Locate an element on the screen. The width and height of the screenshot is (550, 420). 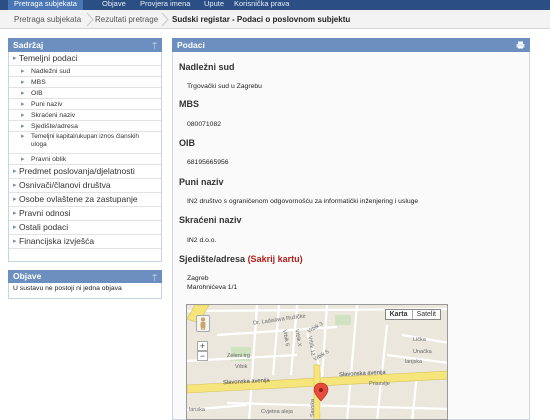
map-type-control: Karta Satelit is located at coordinates (412, 314).